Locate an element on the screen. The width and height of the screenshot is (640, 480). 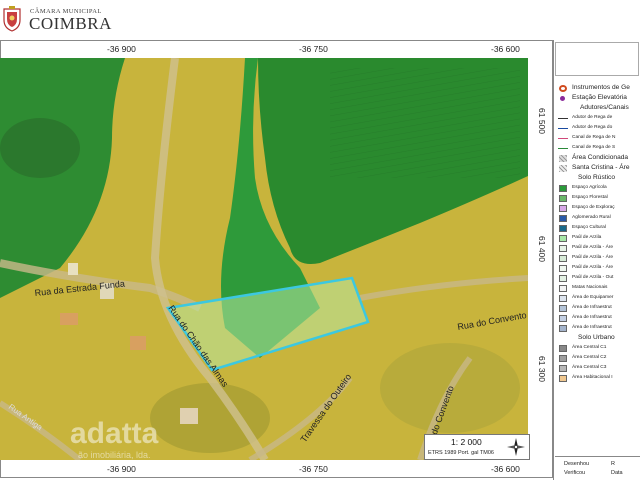
legend-label: Canal de Rega de N is located at coordinates (594, 137).